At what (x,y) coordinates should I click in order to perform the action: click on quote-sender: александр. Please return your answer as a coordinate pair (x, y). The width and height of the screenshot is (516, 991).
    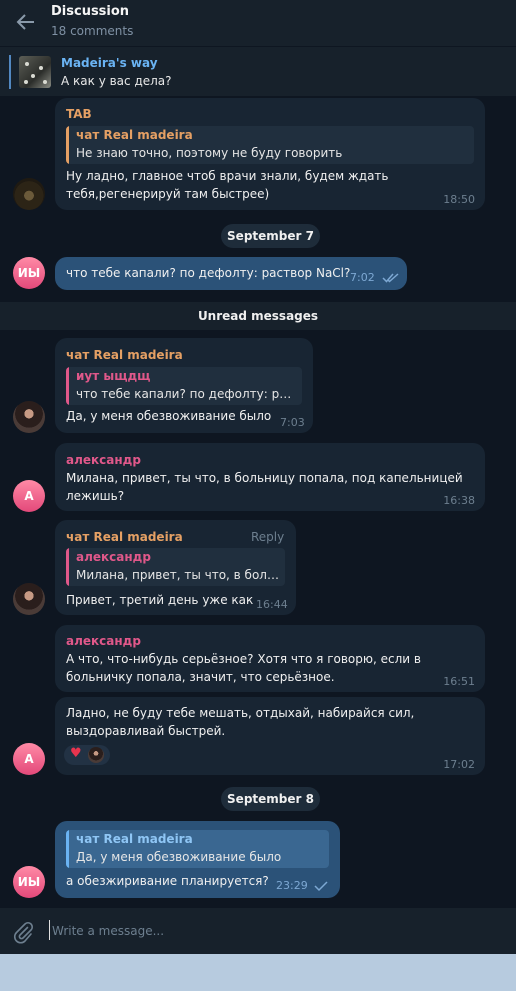
    Looking at the image, I should click on (113, 557).